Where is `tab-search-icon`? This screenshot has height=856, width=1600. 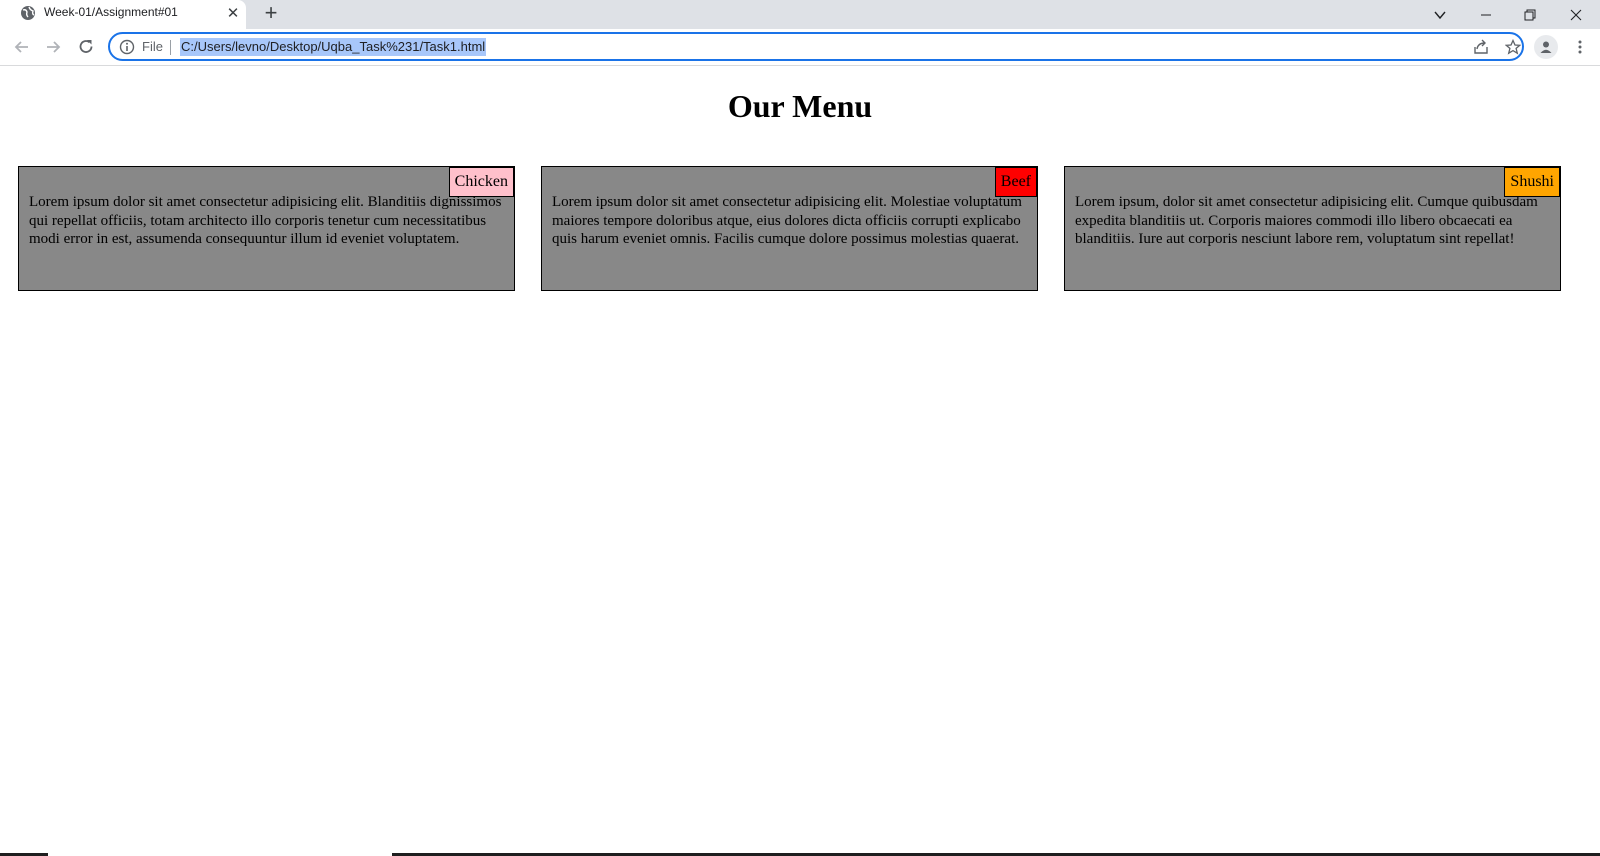 tab-search-icon is located at coordinates (1440, 14).